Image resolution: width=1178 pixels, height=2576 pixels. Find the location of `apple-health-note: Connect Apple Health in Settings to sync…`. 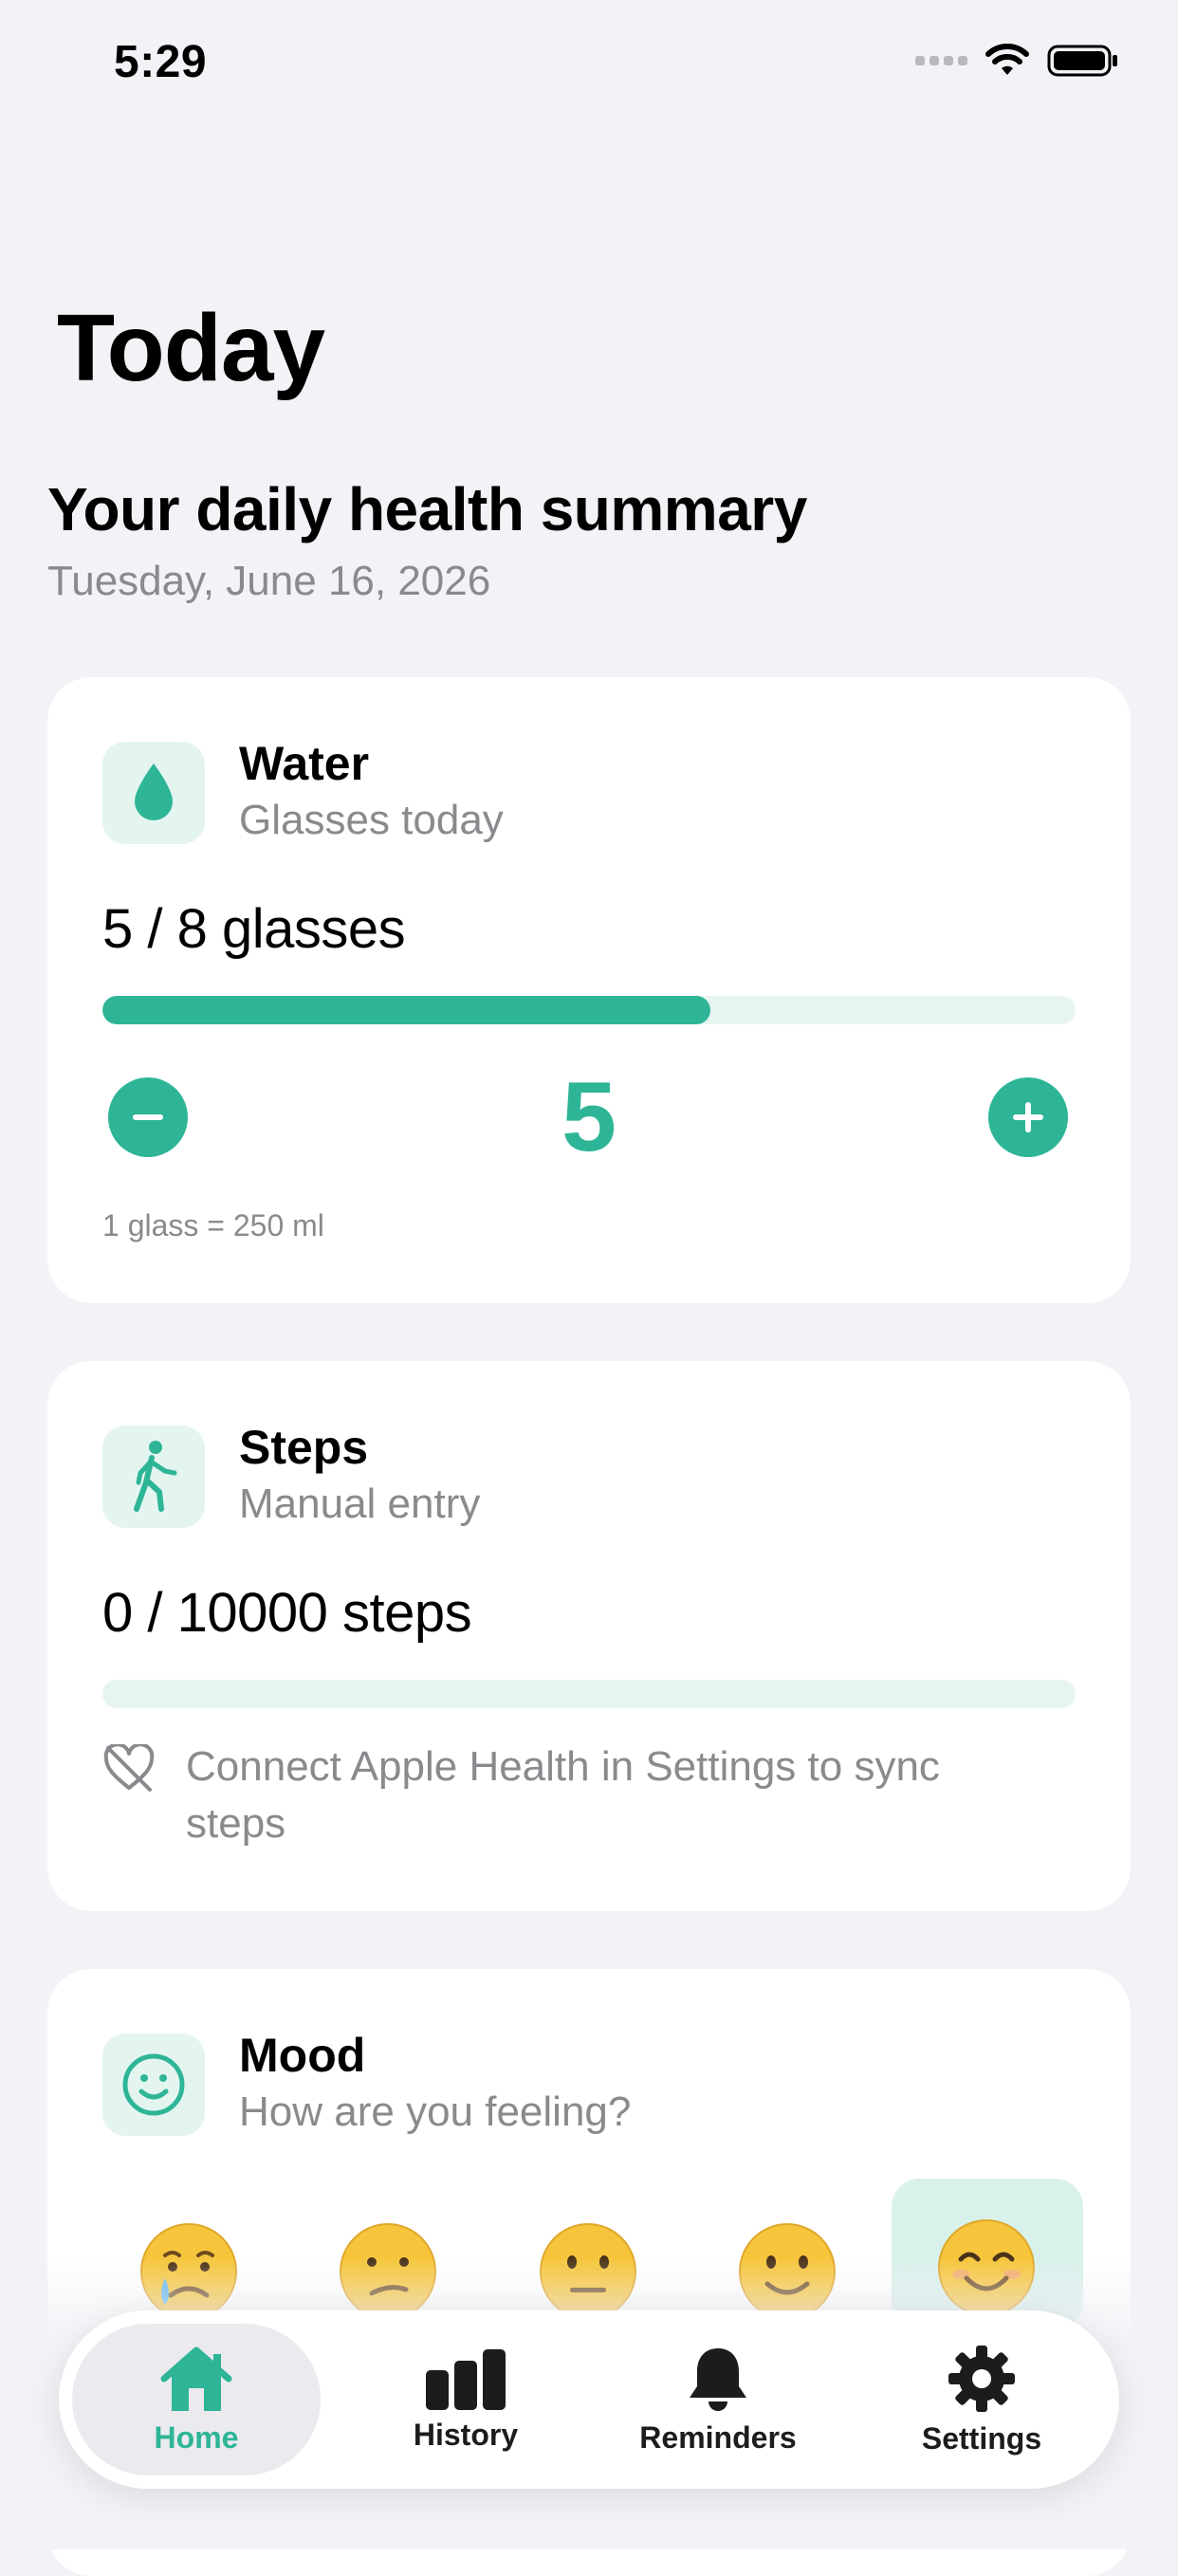

apple-health-note: Connect Apple Health in Settings to sync… is located at coordinates (563, 1795).